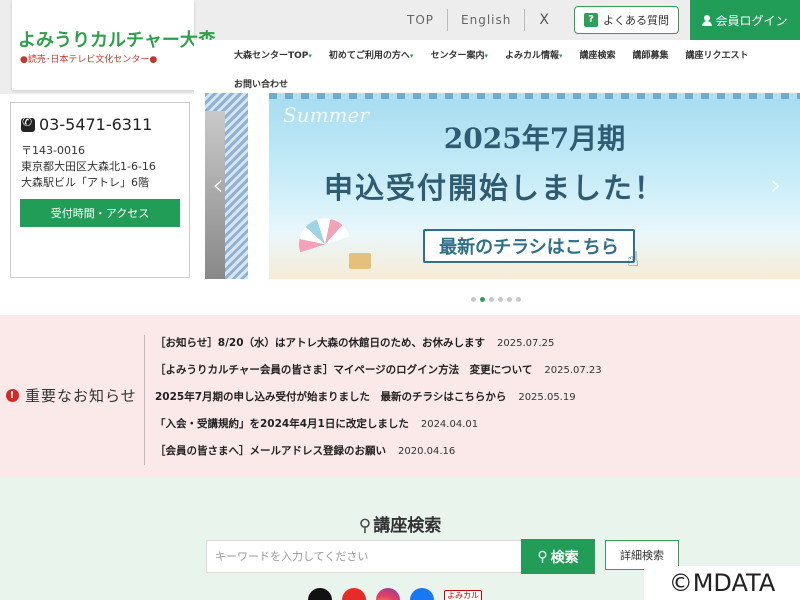 The width and height of the screenshot is (800, 600). What do you see at coordinates (427, 451) in the screenshot?
I see `notice-date: 2020.04.16` at bounding box center [427, 451].